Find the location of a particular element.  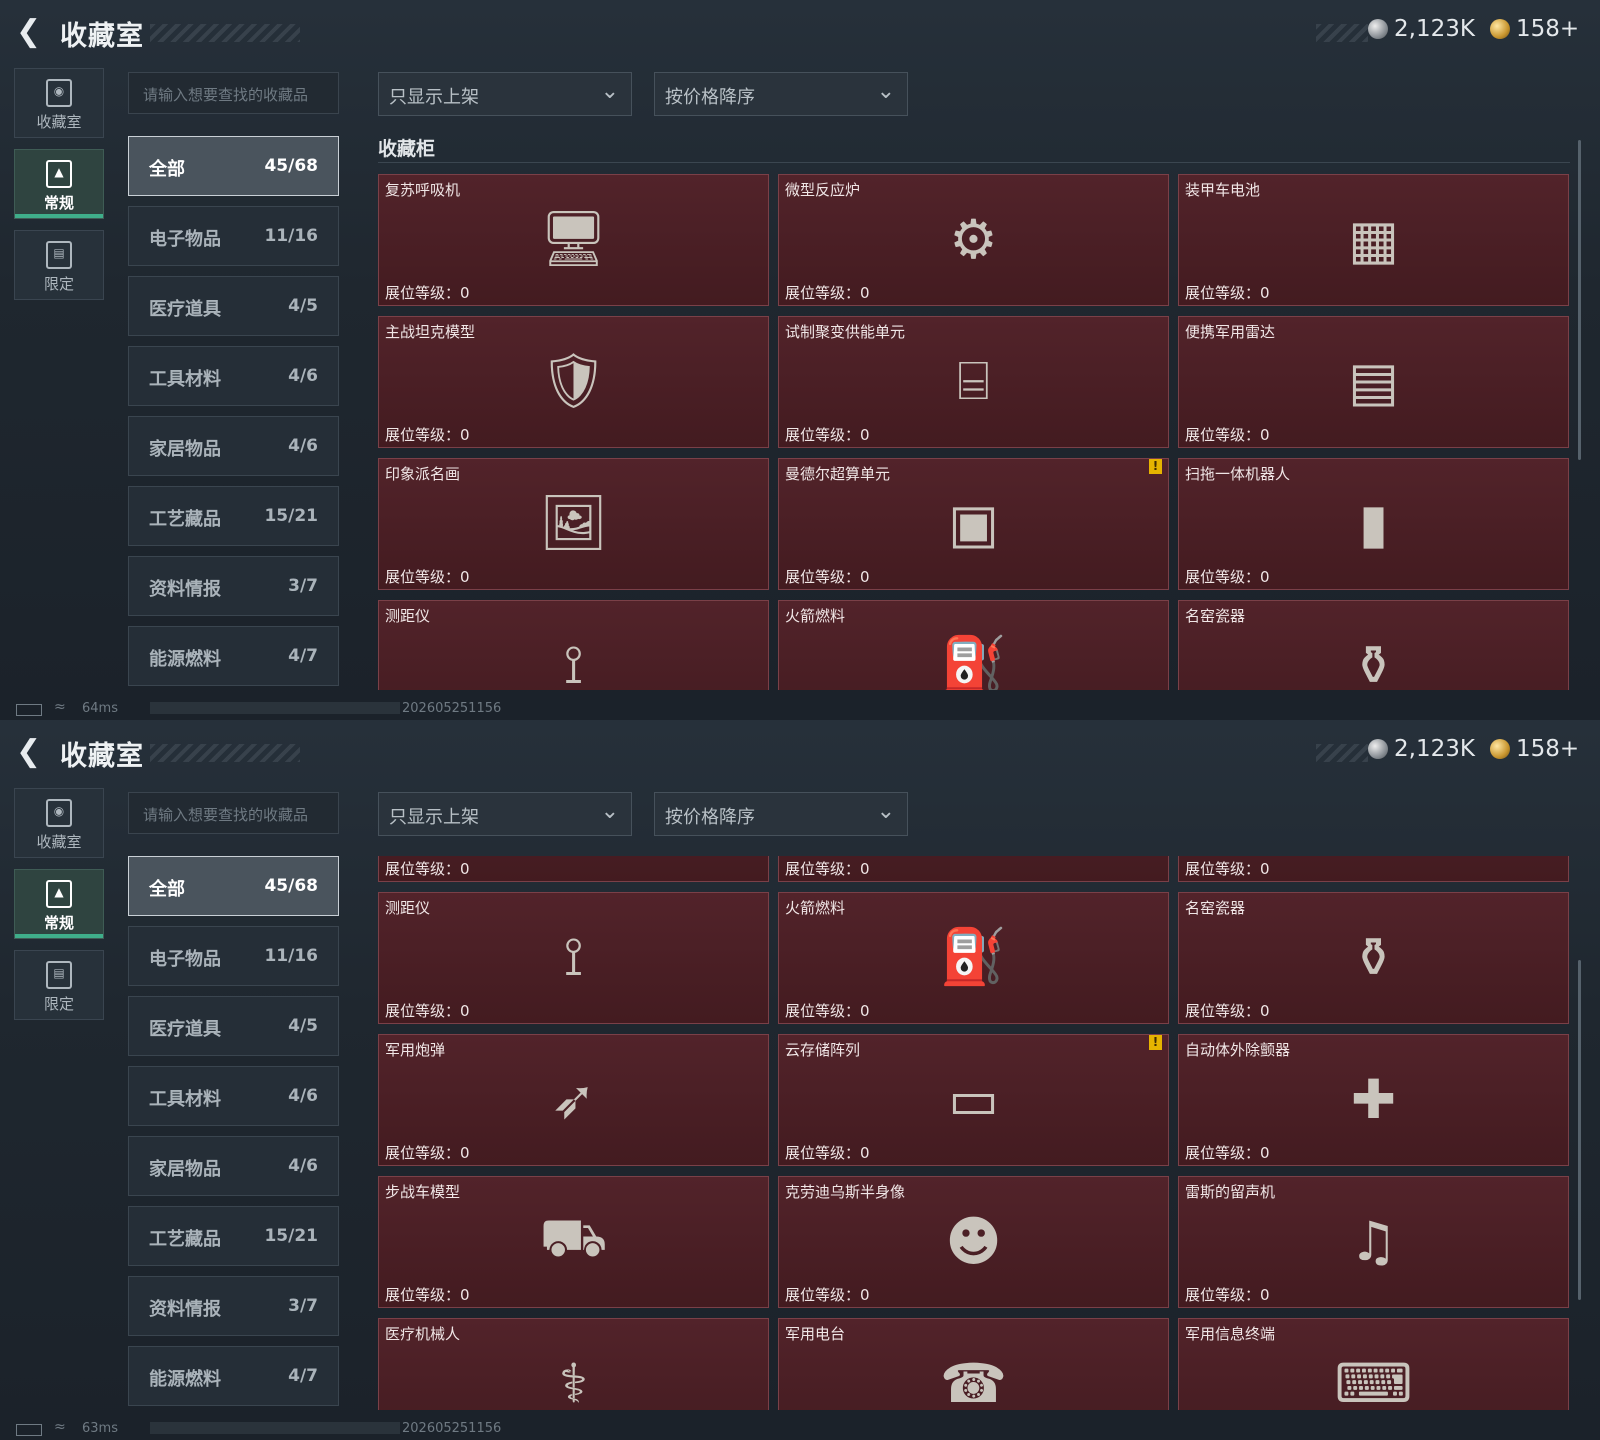

status-strip is located at coordinates (275, 708).